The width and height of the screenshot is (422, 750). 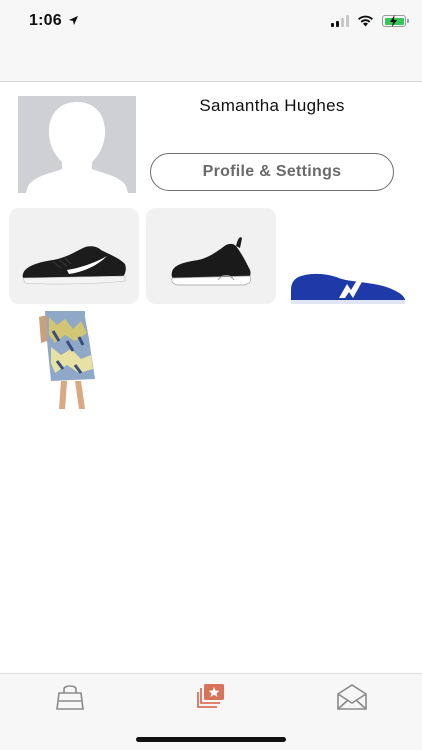 What do you see at coordinates (395, 21) in the screenshot?
I see `battery-icon` at bounding box center [395, 21].